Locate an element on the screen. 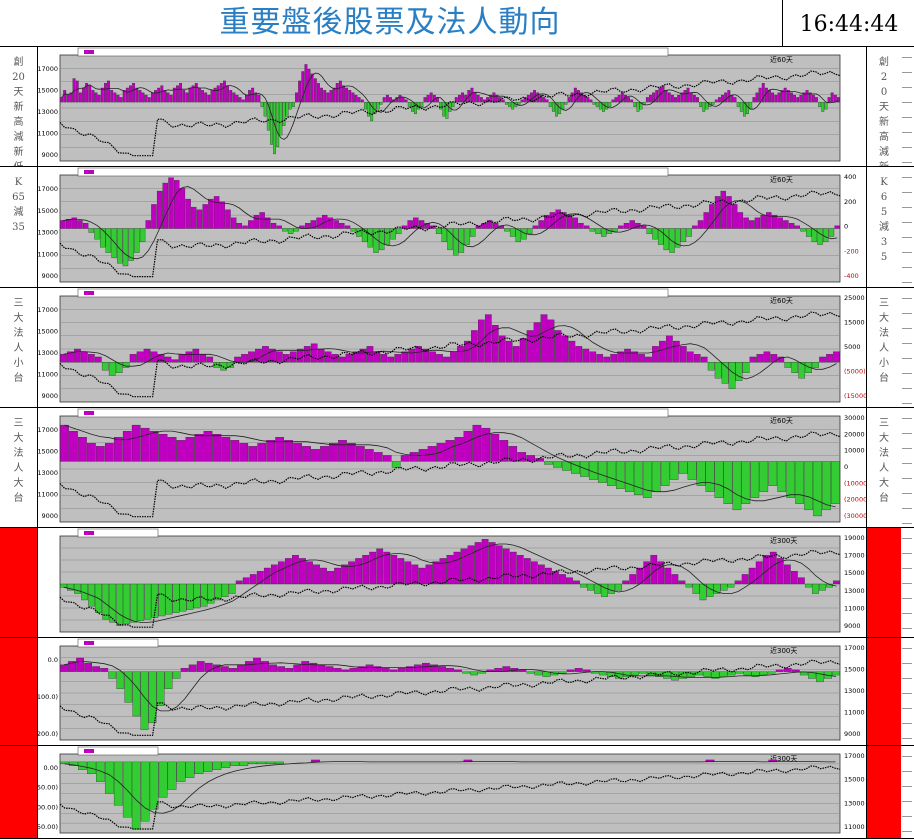  legend-box is located at coordinates (373, 172).